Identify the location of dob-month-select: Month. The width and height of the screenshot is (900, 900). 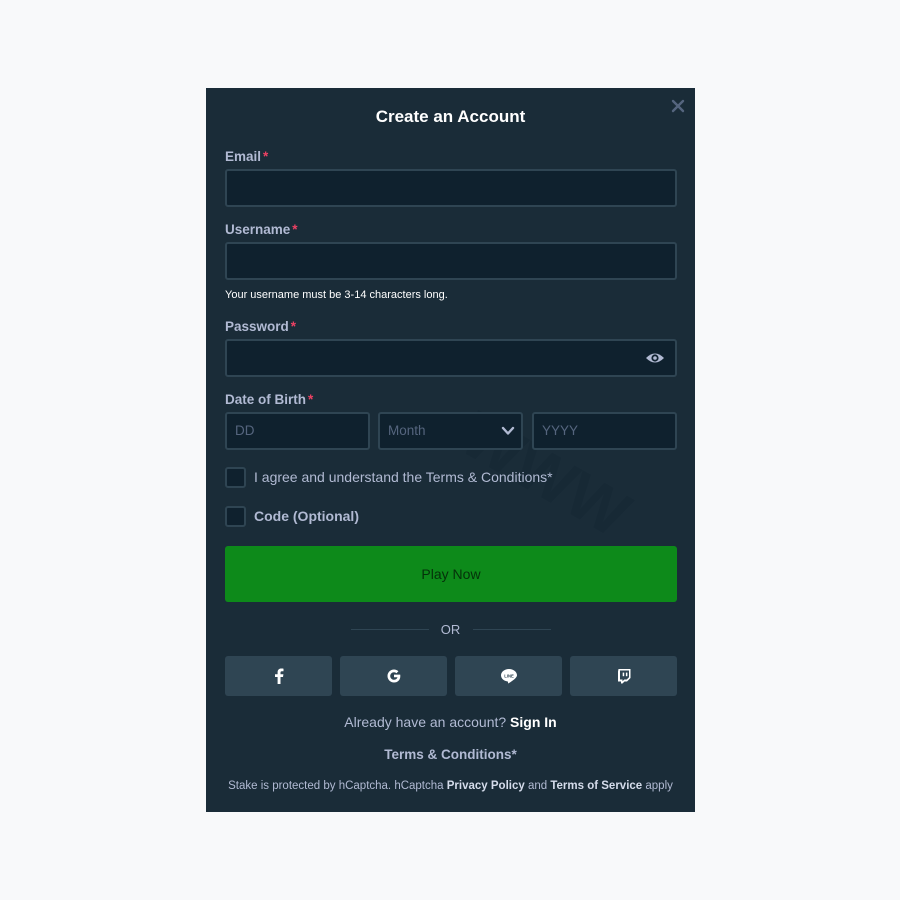
(450, 431).